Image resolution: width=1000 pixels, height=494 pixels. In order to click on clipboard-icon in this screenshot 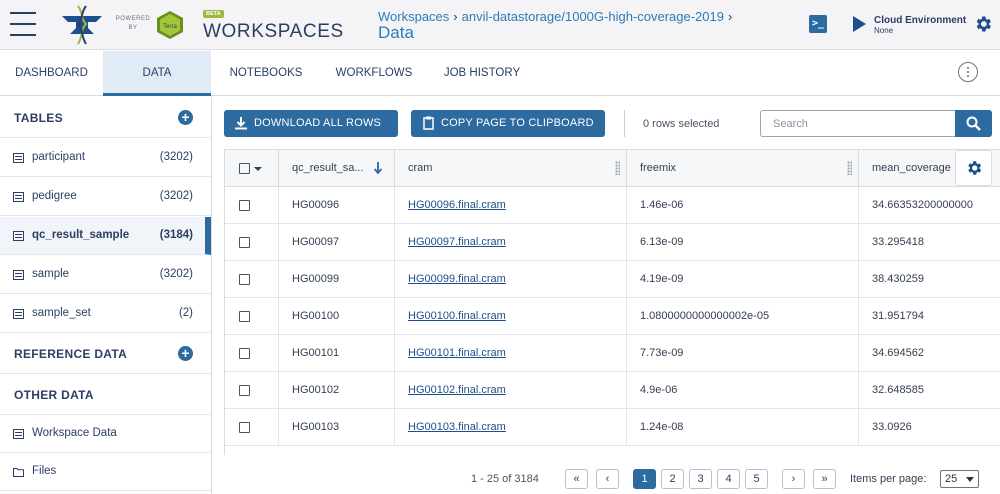, I will do `click(428, 123)`.